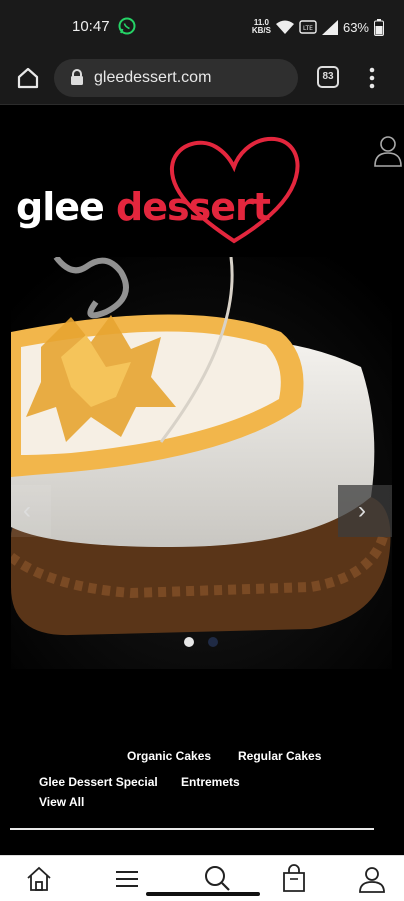  Describe the element at coordinates (217, 879) in the screenshot. I see `search-icon` at that location.